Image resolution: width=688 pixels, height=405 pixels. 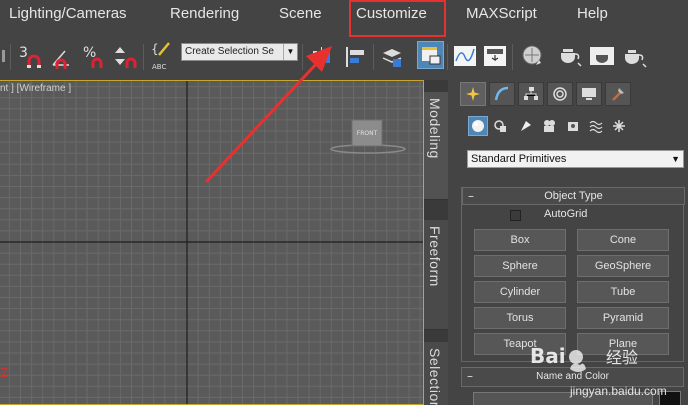 What do you see at coordinates (391, 15) in the screenshot?
I see `menu-customize: Customize` at bounding box center [391, 15].